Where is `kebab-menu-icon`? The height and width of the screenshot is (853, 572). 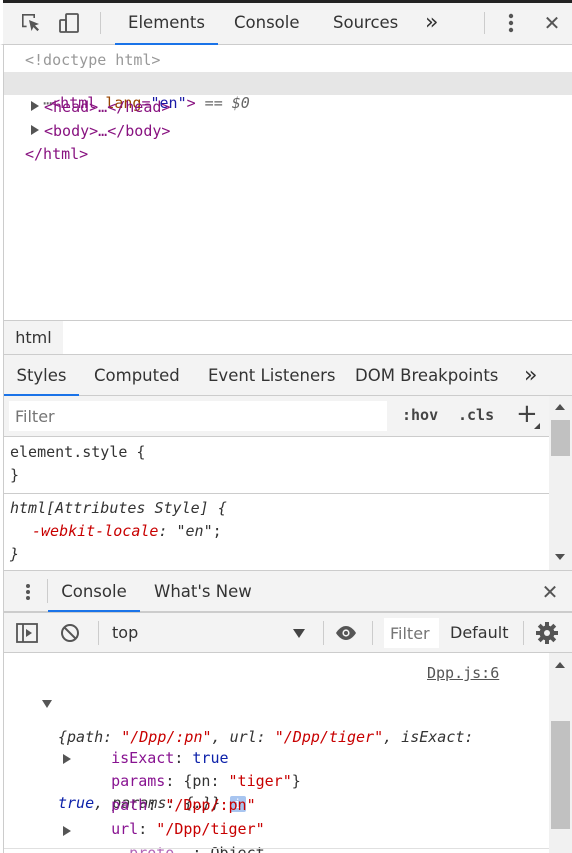
kebab-menu-icon is located at coordinates (511, 23).